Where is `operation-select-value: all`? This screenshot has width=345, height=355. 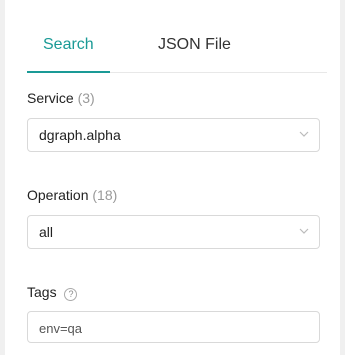 operation-select-value: all is located at coordinates (46, 232).